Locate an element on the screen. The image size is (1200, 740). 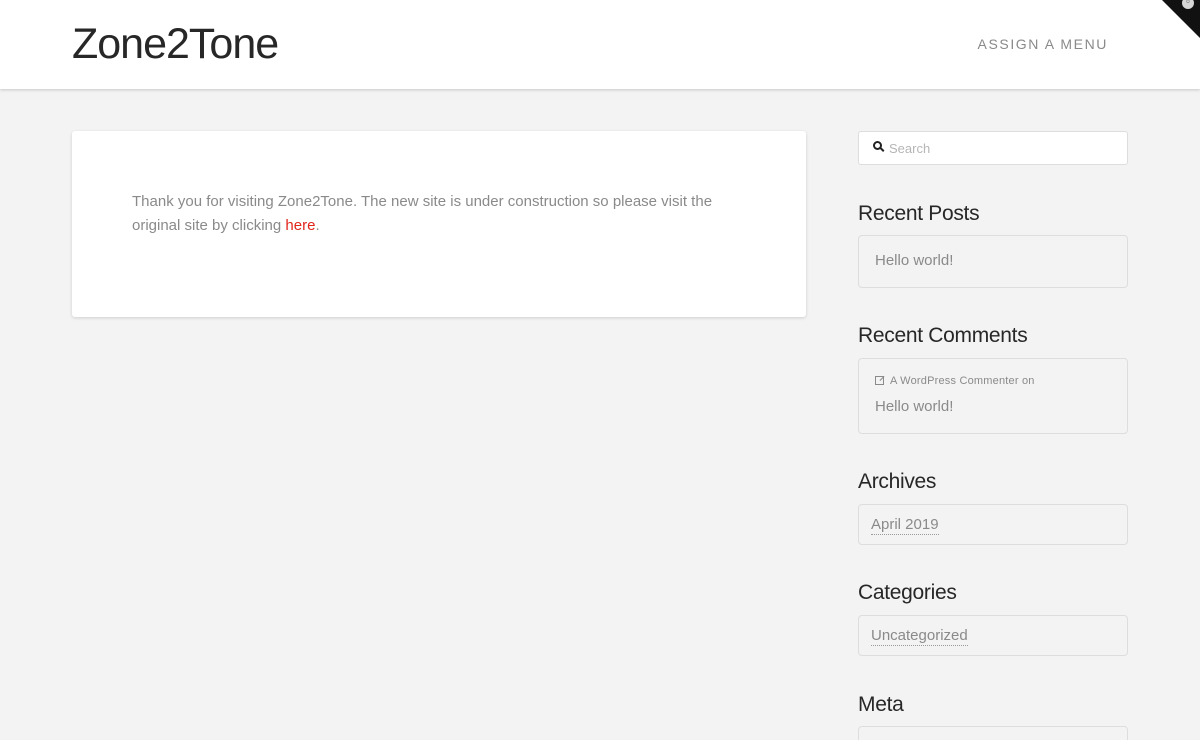
search-form is located at coordinates (993, 148).